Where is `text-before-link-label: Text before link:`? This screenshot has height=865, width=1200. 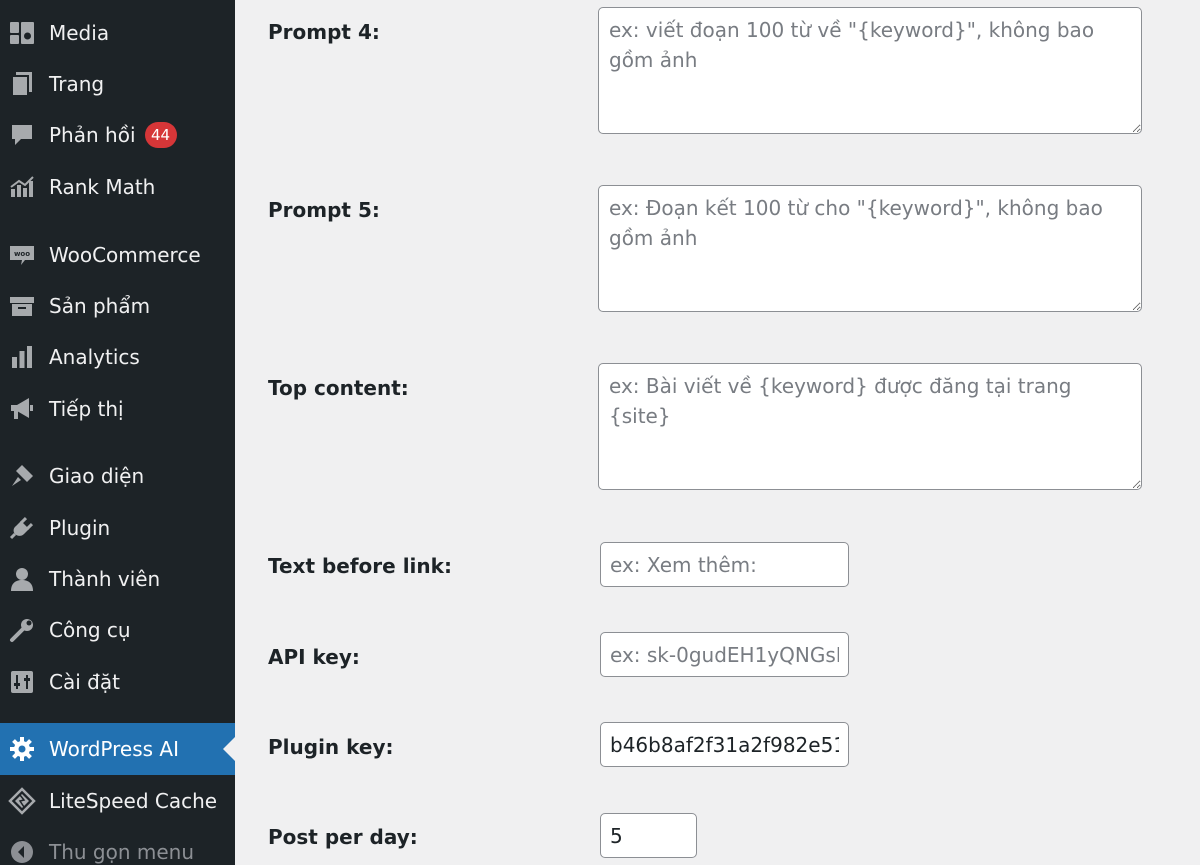 text-before-link-label: Text before link: is located at coordinates (360, 566).